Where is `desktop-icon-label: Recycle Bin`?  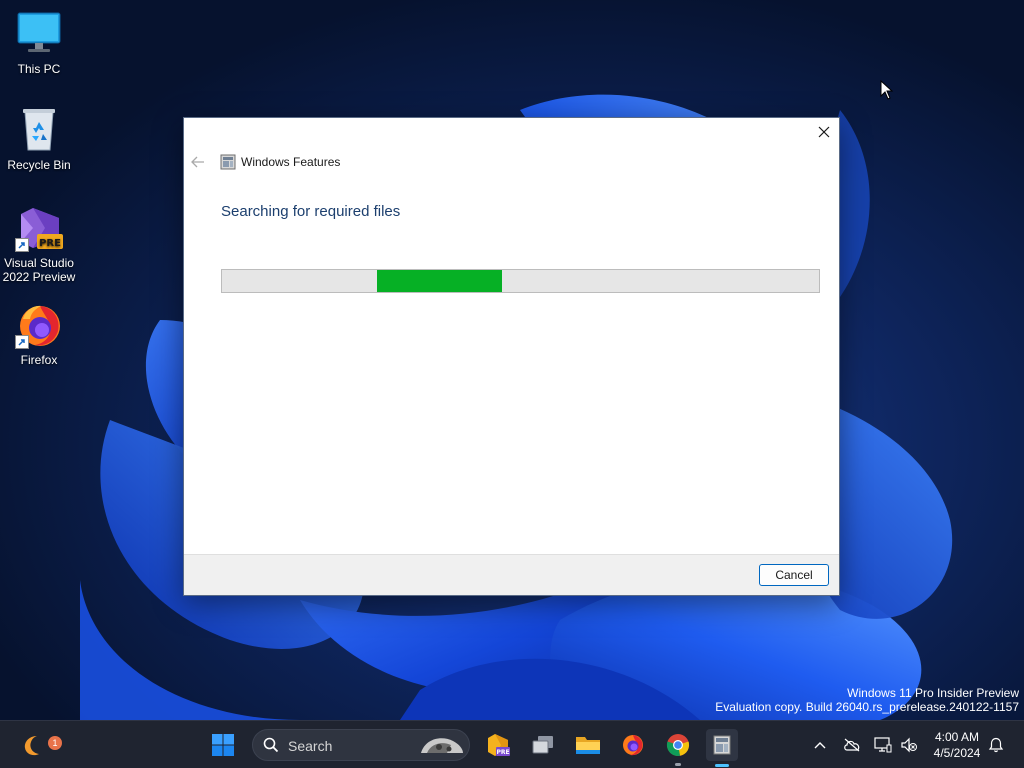 desktop-icon-label: Recycle Bin is located at coordinates (39, 165).